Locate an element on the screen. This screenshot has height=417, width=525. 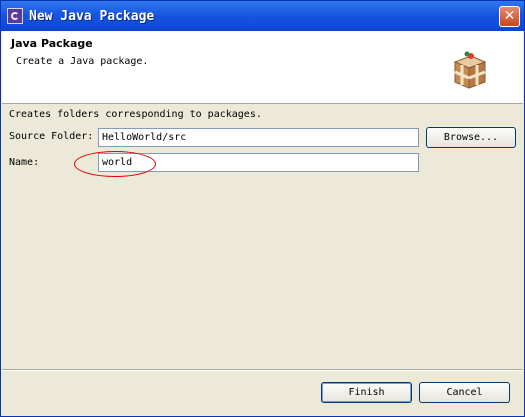
name-label: Name: is located at coordinates (24, 162).